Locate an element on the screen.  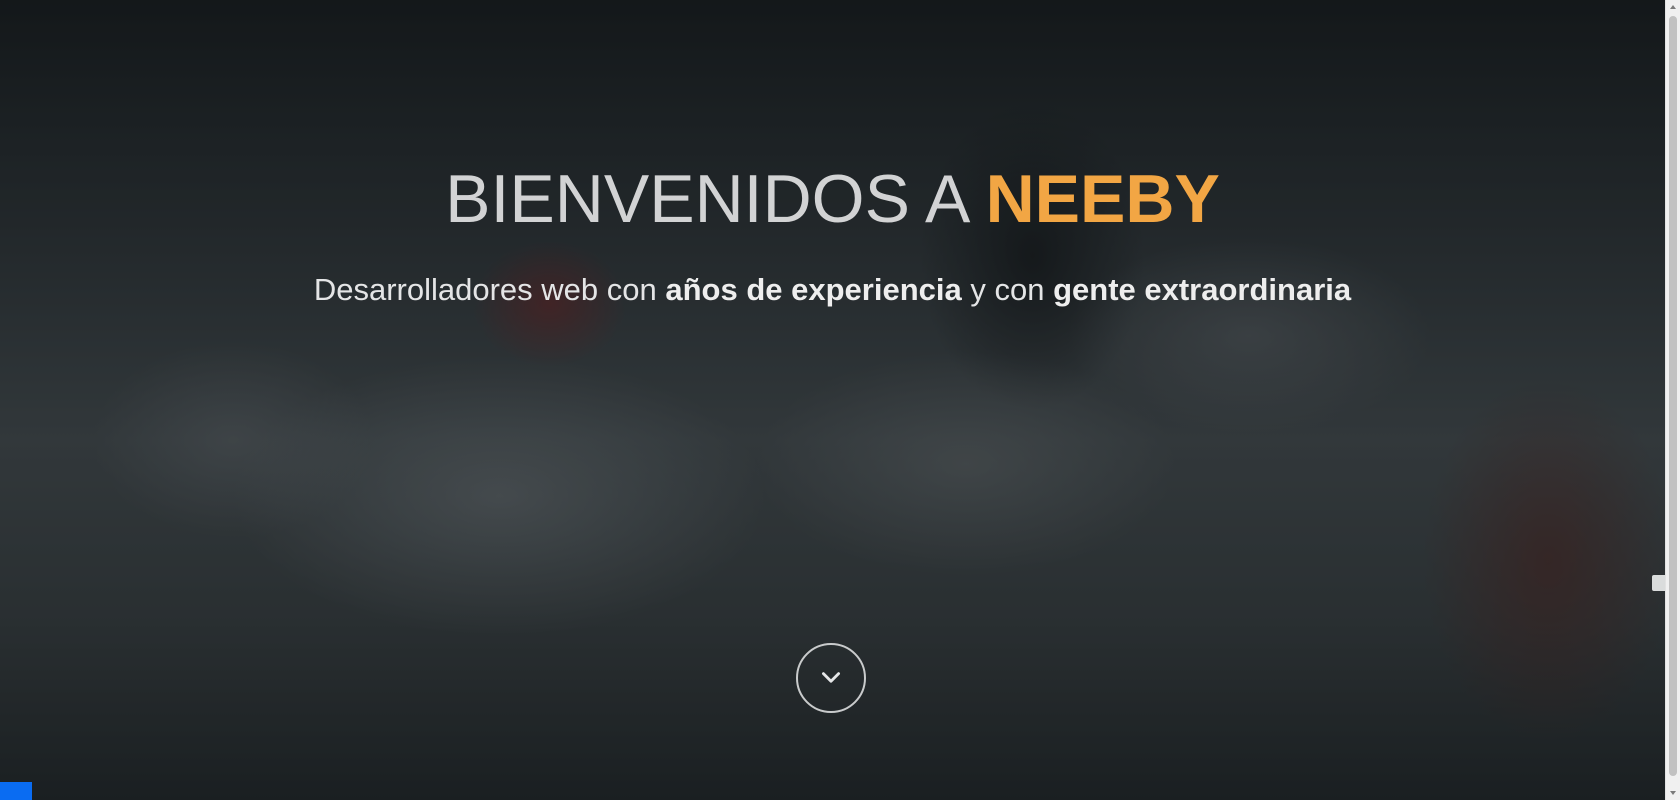
subtitle-text-2: y con is located at coordinates (1007, 289).